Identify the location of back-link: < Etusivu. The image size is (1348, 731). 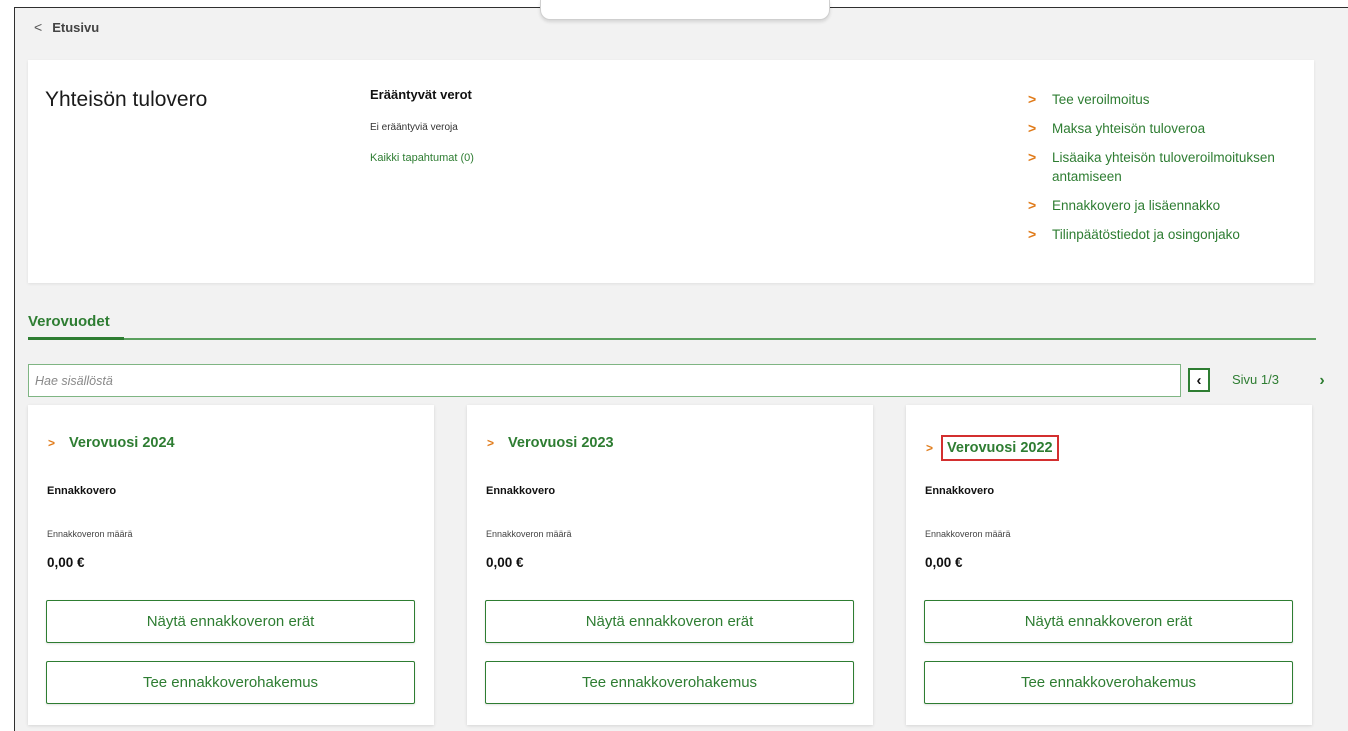
(66, 27).